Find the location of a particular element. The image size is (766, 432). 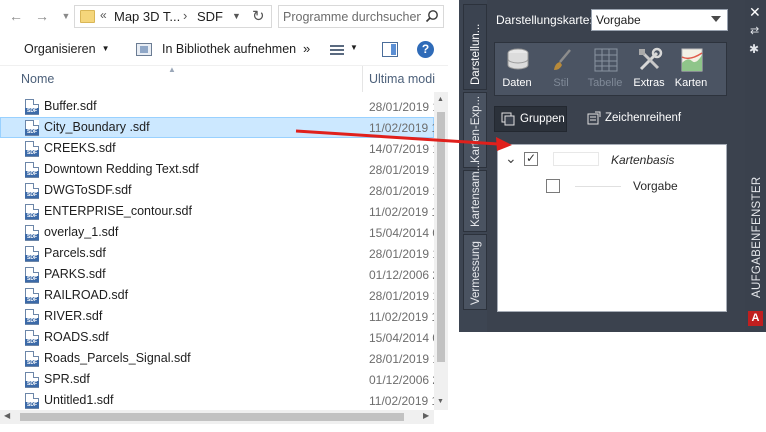

data-label: Daten is located at coordinates (517, 83).